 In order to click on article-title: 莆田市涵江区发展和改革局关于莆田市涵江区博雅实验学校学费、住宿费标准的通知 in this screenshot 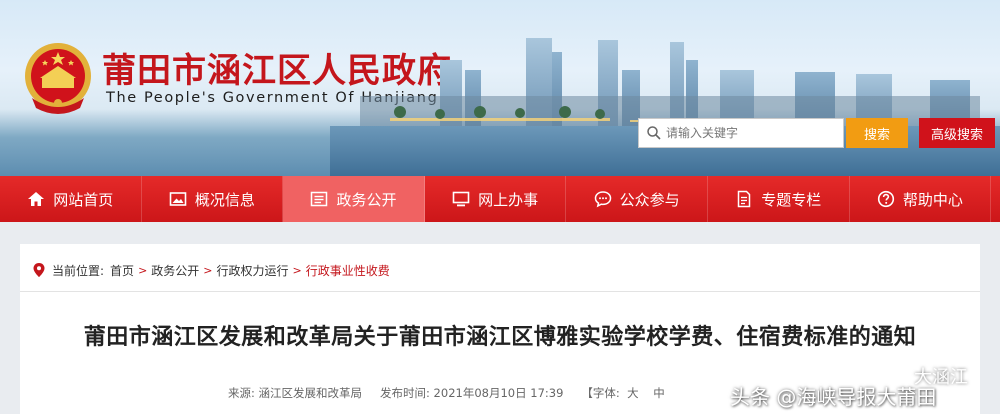, I will do `click(500, 337)`.